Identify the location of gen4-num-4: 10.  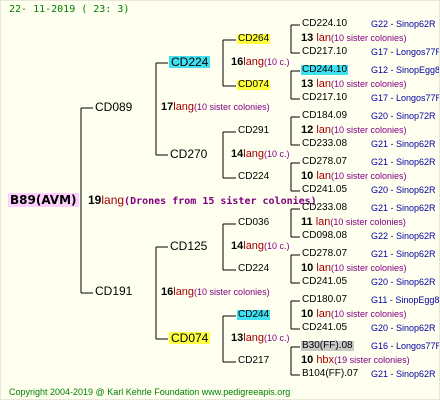
(307, 176).